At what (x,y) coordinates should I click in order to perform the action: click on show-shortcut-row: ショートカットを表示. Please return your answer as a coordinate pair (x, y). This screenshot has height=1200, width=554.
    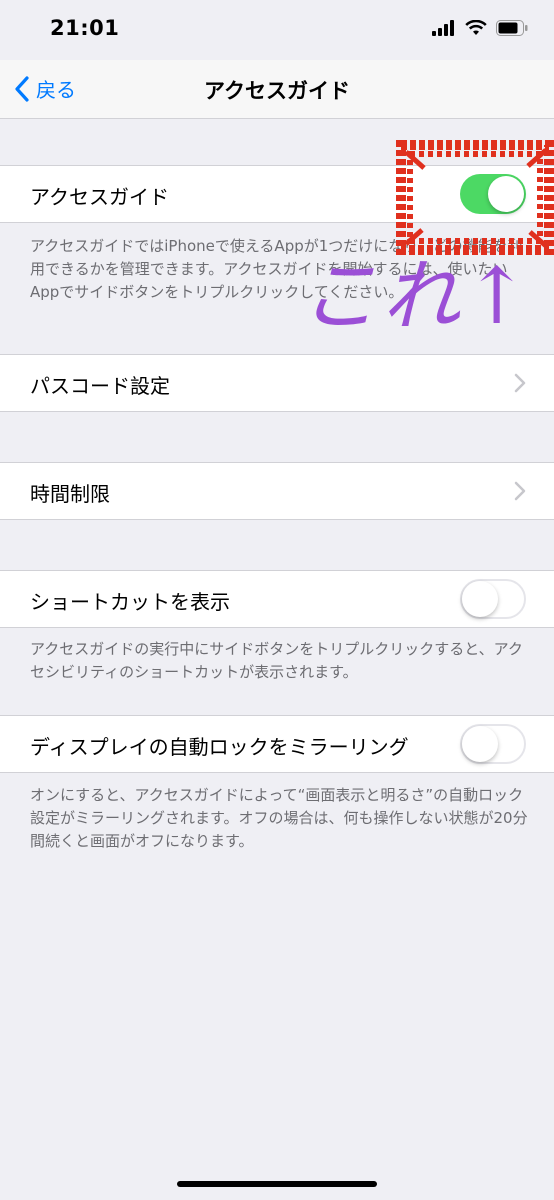
    Looking at the image, I should click on (277, 599).